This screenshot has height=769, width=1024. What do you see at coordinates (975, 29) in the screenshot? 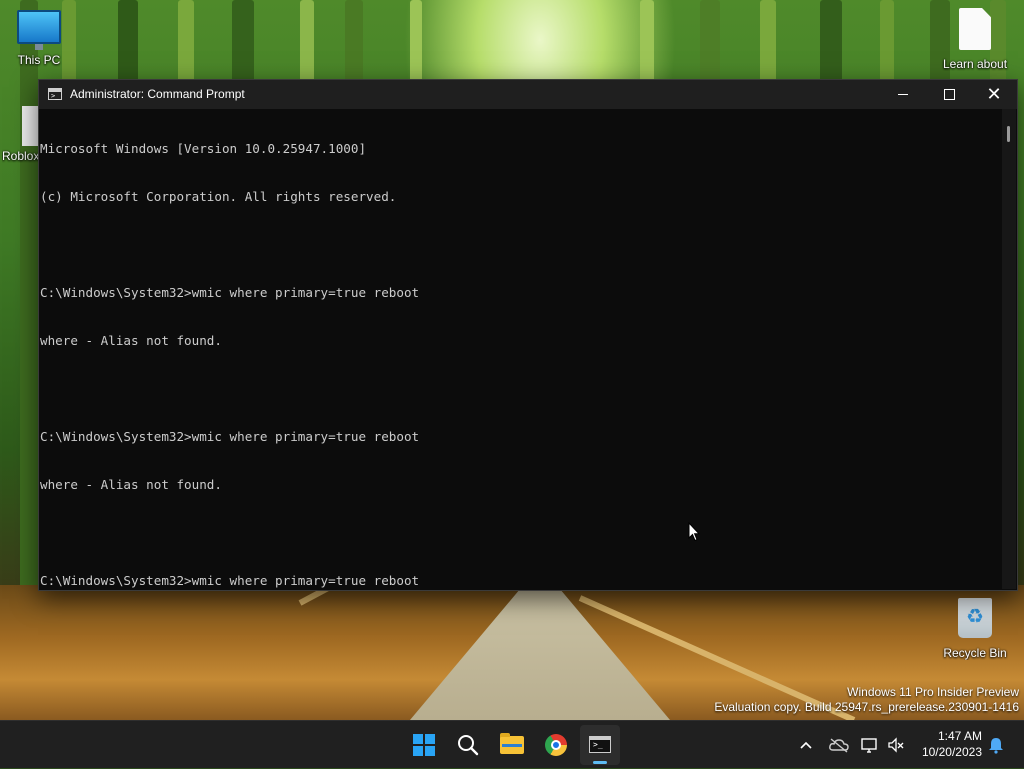
I see `document-icon` at bounding box center [975, 29].